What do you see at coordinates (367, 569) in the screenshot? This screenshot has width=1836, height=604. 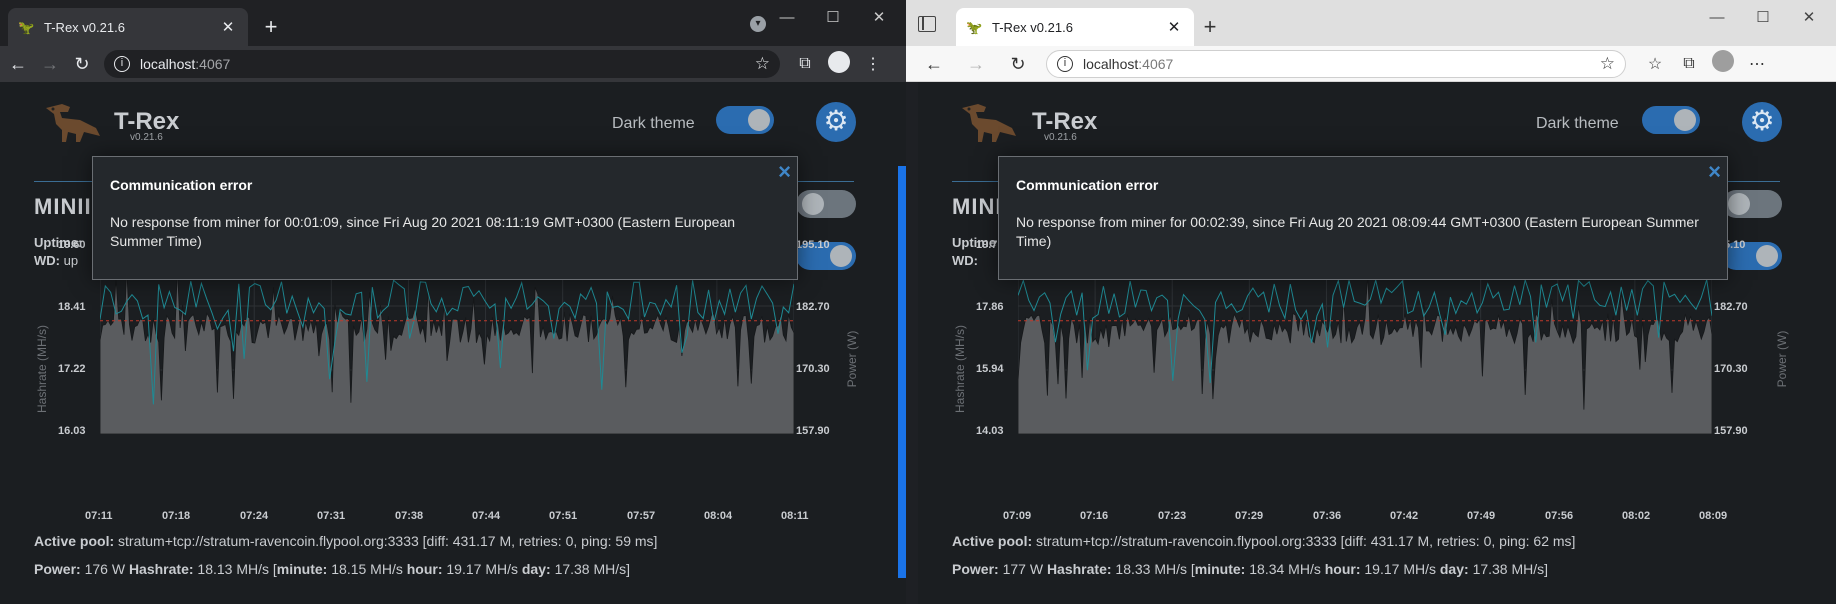 I see `minute-value: 18.15 MH/s` at bounding box center [367, 569].